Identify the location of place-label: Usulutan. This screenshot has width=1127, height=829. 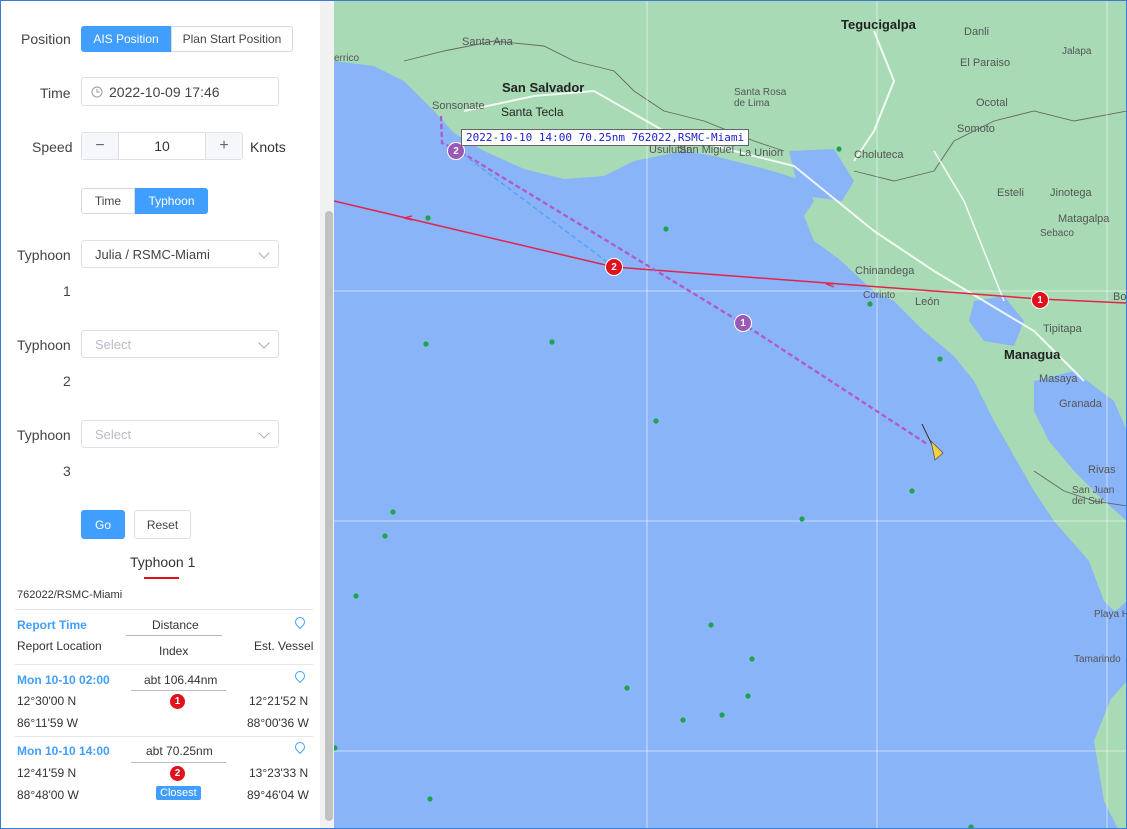
(671, 150).